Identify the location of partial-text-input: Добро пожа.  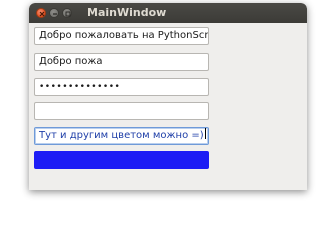
(121, 62).